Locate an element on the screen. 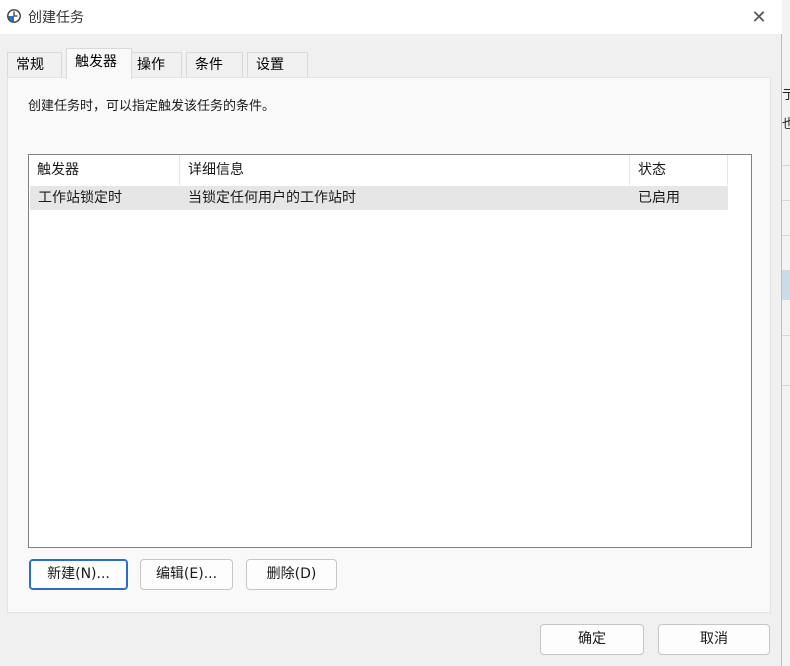 The image size is (790, 666). tab-triggers: 触发器 is located at coordinates (99, 63).